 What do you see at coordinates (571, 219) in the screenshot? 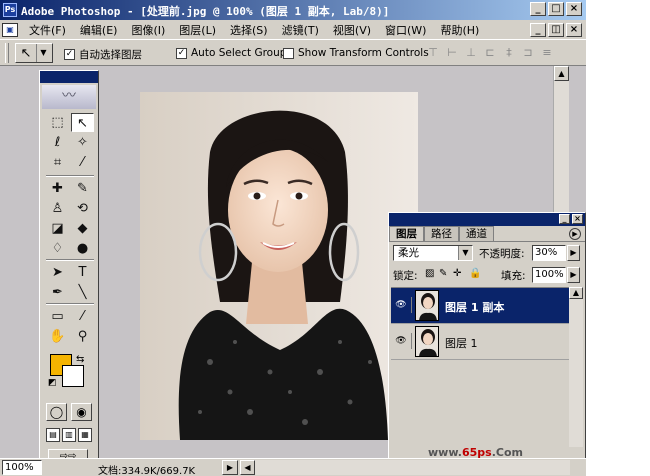
I see `palette-controls: _ ×` at bounding box center [571, 219].